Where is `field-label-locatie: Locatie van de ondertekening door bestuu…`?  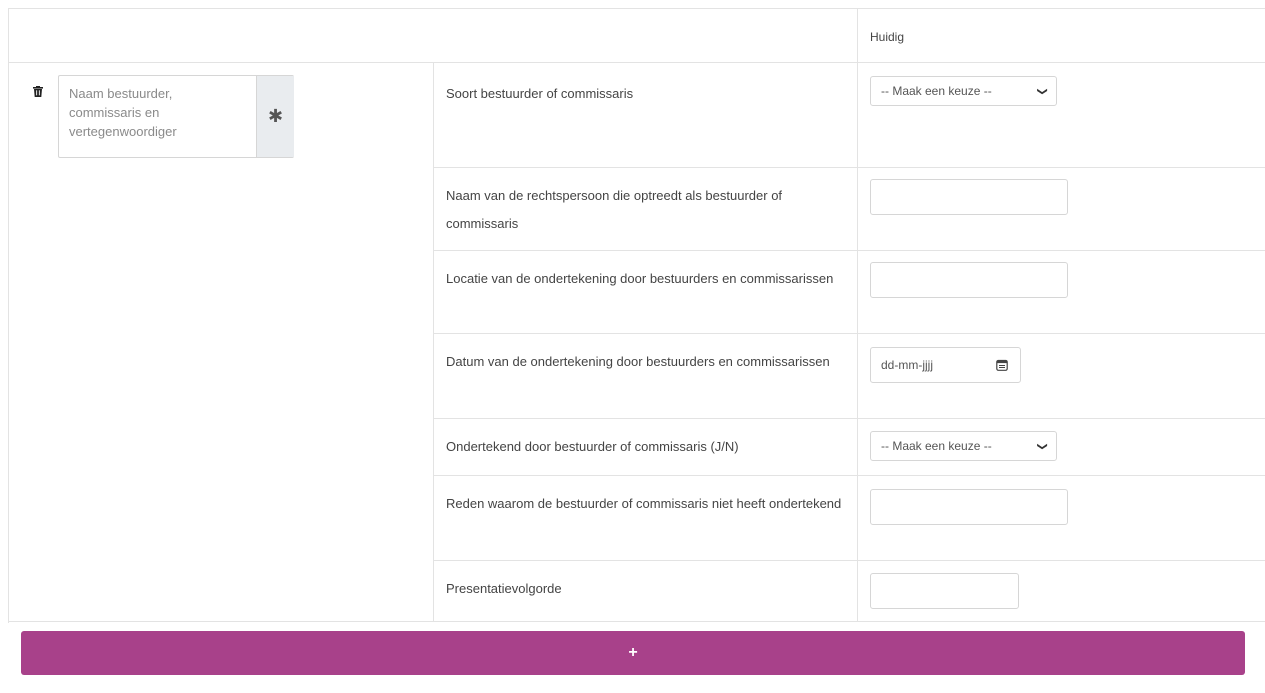 field-label-locatie: Locatie van de ondertekening door bestuu… is located at coordinates (640, 278).